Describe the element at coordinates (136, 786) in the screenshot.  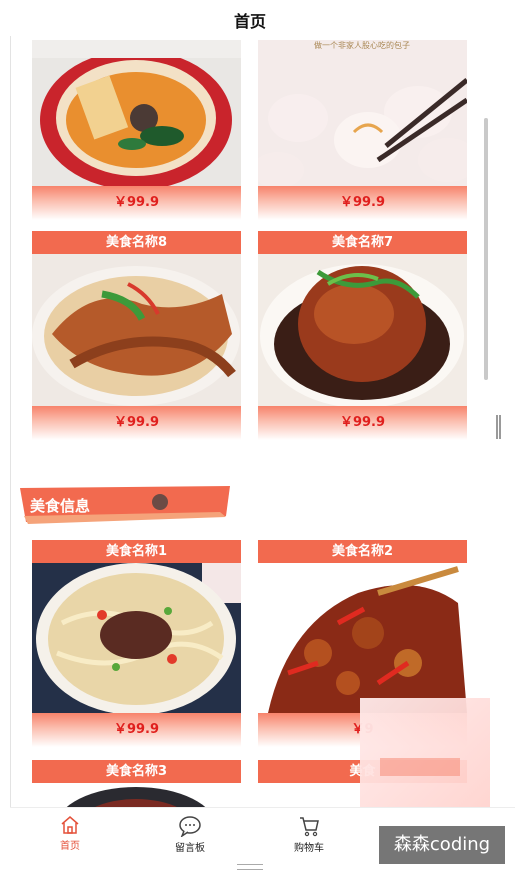
I see `food-card: 美食名称3` at that location.